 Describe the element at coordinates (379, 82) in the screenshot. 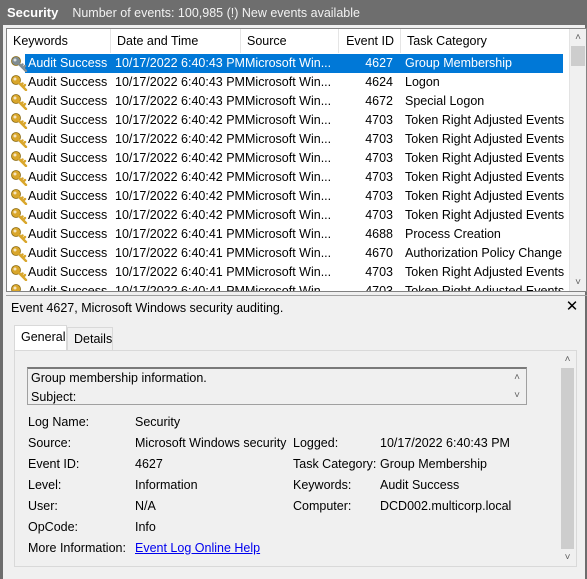

I see `cell-event-id: 4624` at that location.